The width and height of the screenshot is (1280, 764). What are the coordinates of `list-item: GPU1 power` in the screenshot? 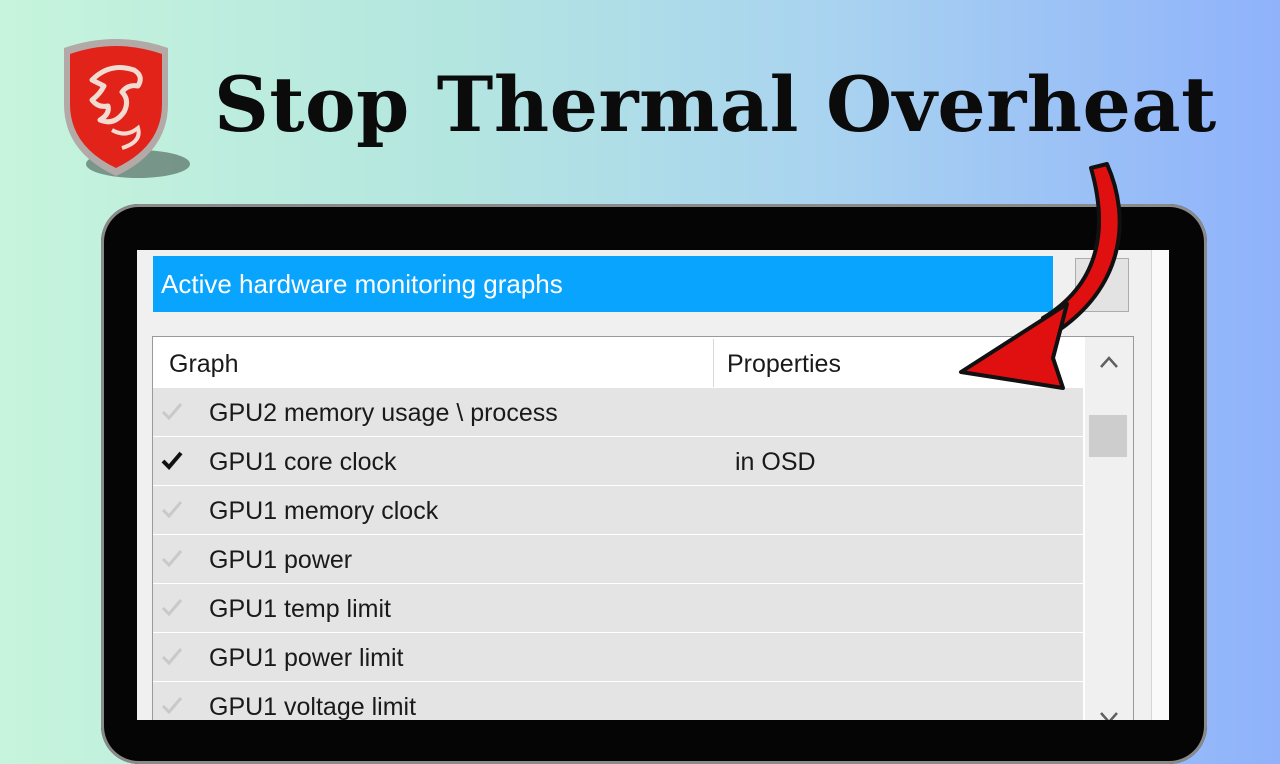 It's located at (618, 559).